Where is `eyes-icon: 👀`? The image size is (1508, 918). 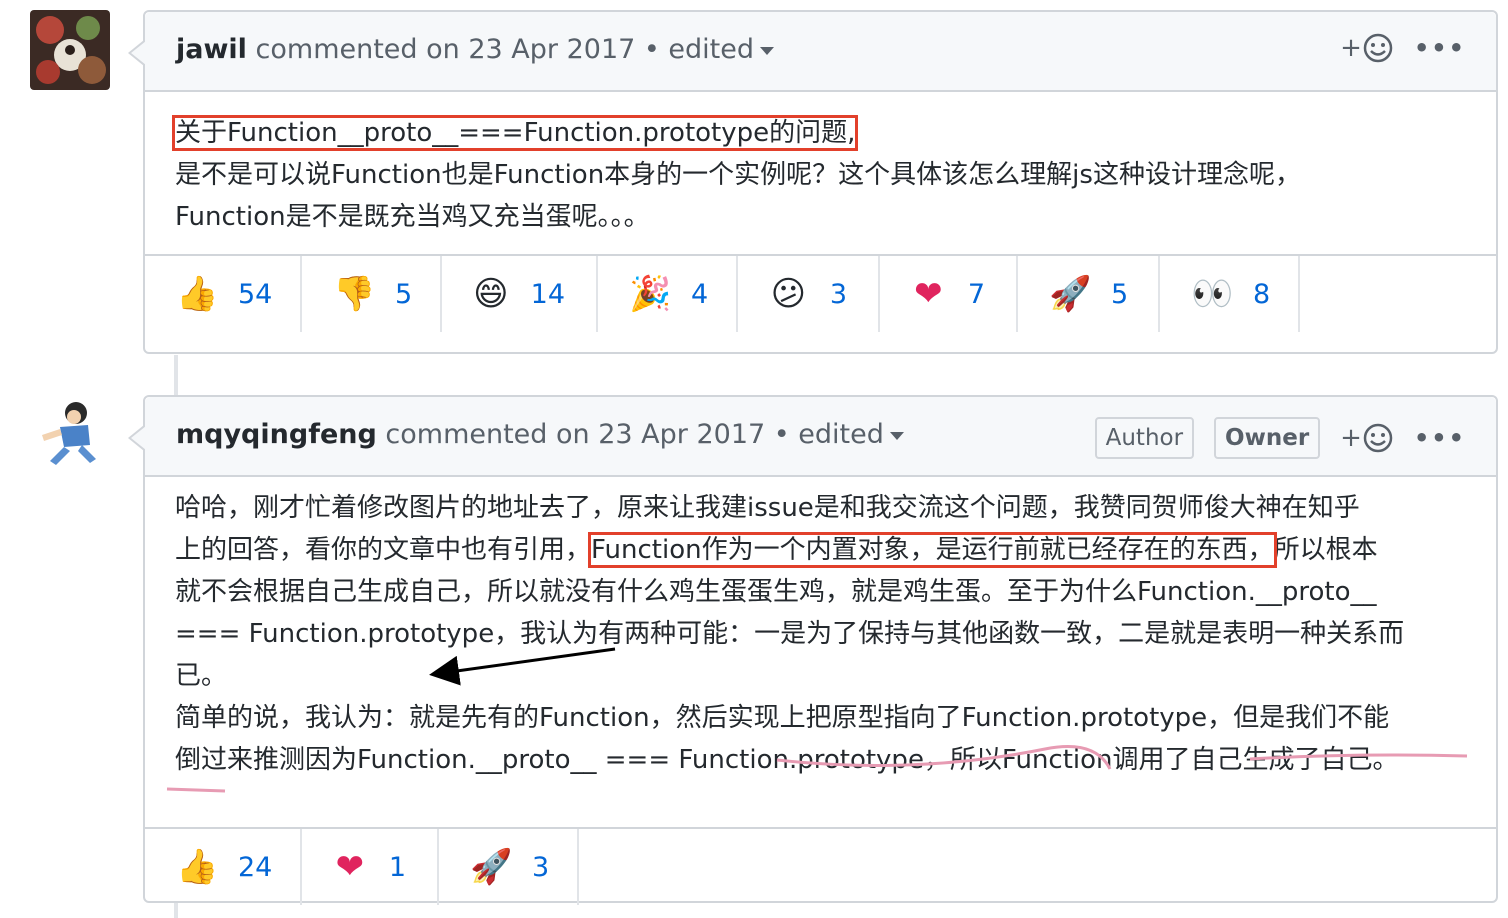
eyes-icon: 👀 is located at coordinates (1212, 294).